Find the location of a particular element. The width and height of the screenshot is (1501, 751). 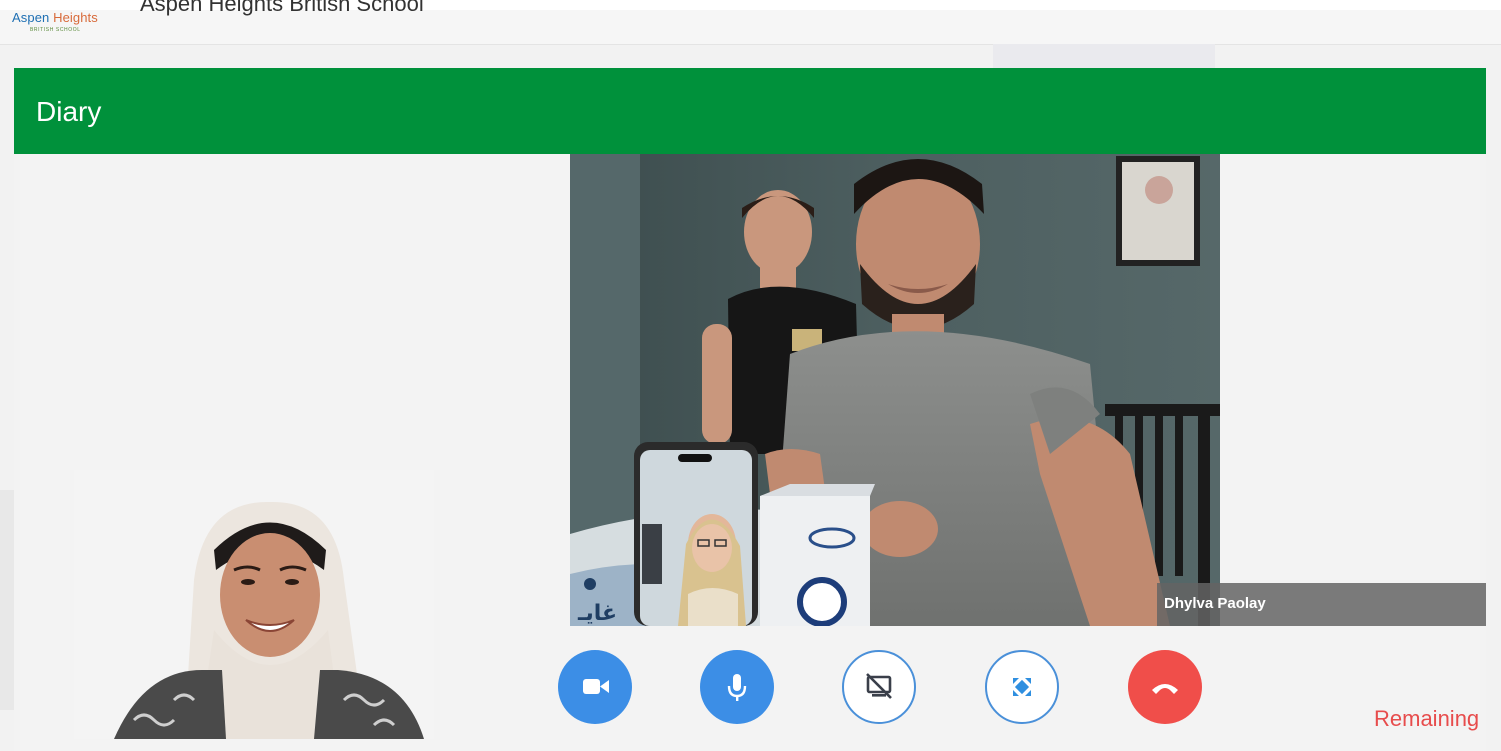

page-title: Diary is located at coordinates (69, 111).